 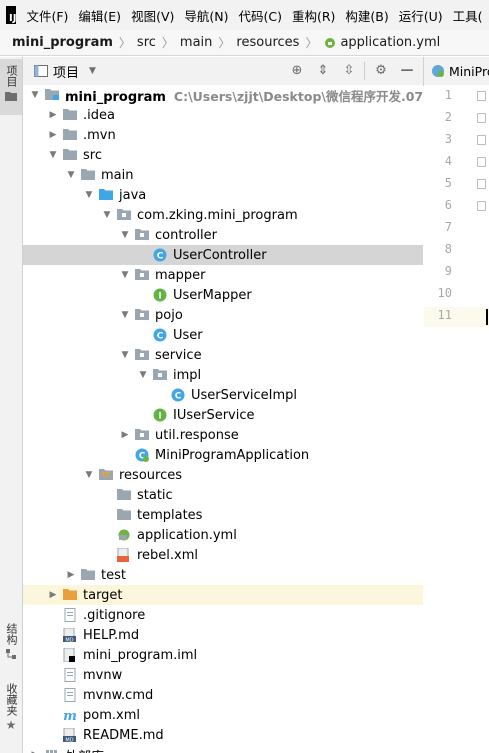 I want to click on tree-node: static, so click(x=223, y=495).